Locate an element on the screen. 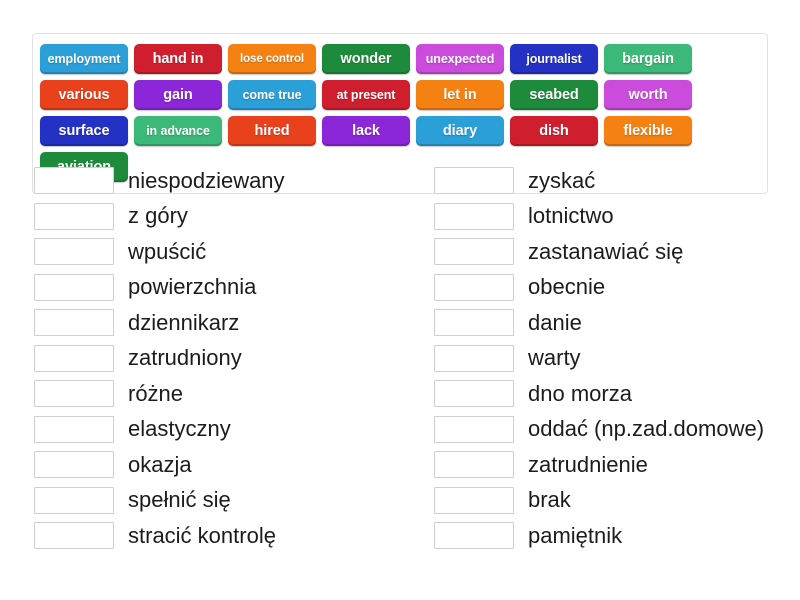 The image size is (800, 600). answer-row: warty is located at coordinates (617, 359).